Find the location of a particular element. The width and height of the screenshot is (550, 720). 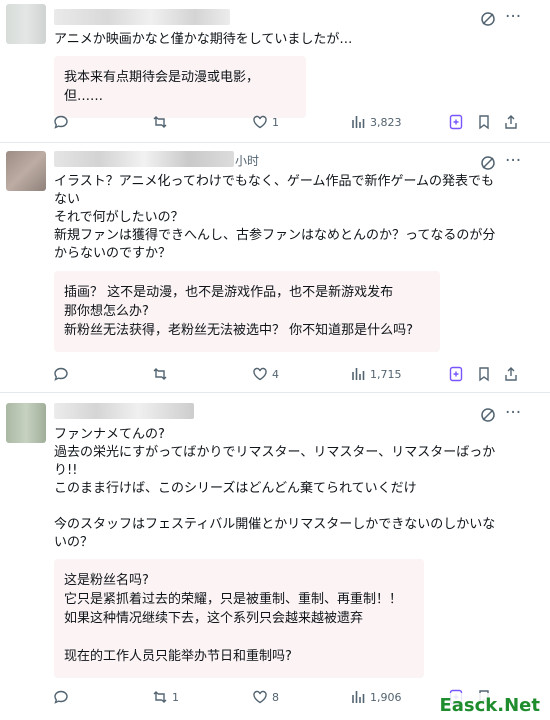

post-actions: 4 1,715 is located at coordinates (275, 374).